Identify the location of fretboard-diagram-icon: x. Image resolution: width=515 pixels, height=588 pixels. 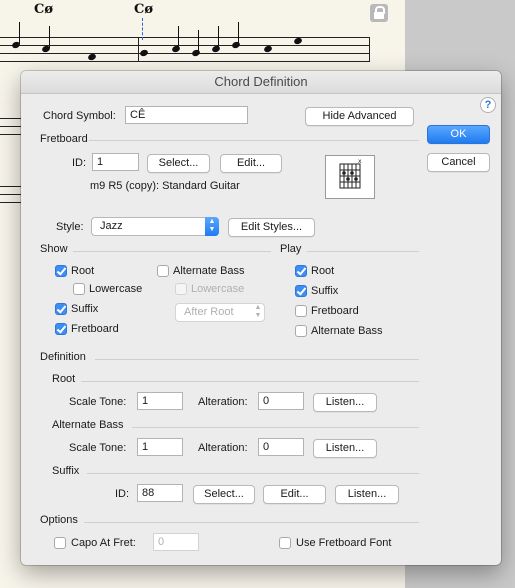
(350, 173).